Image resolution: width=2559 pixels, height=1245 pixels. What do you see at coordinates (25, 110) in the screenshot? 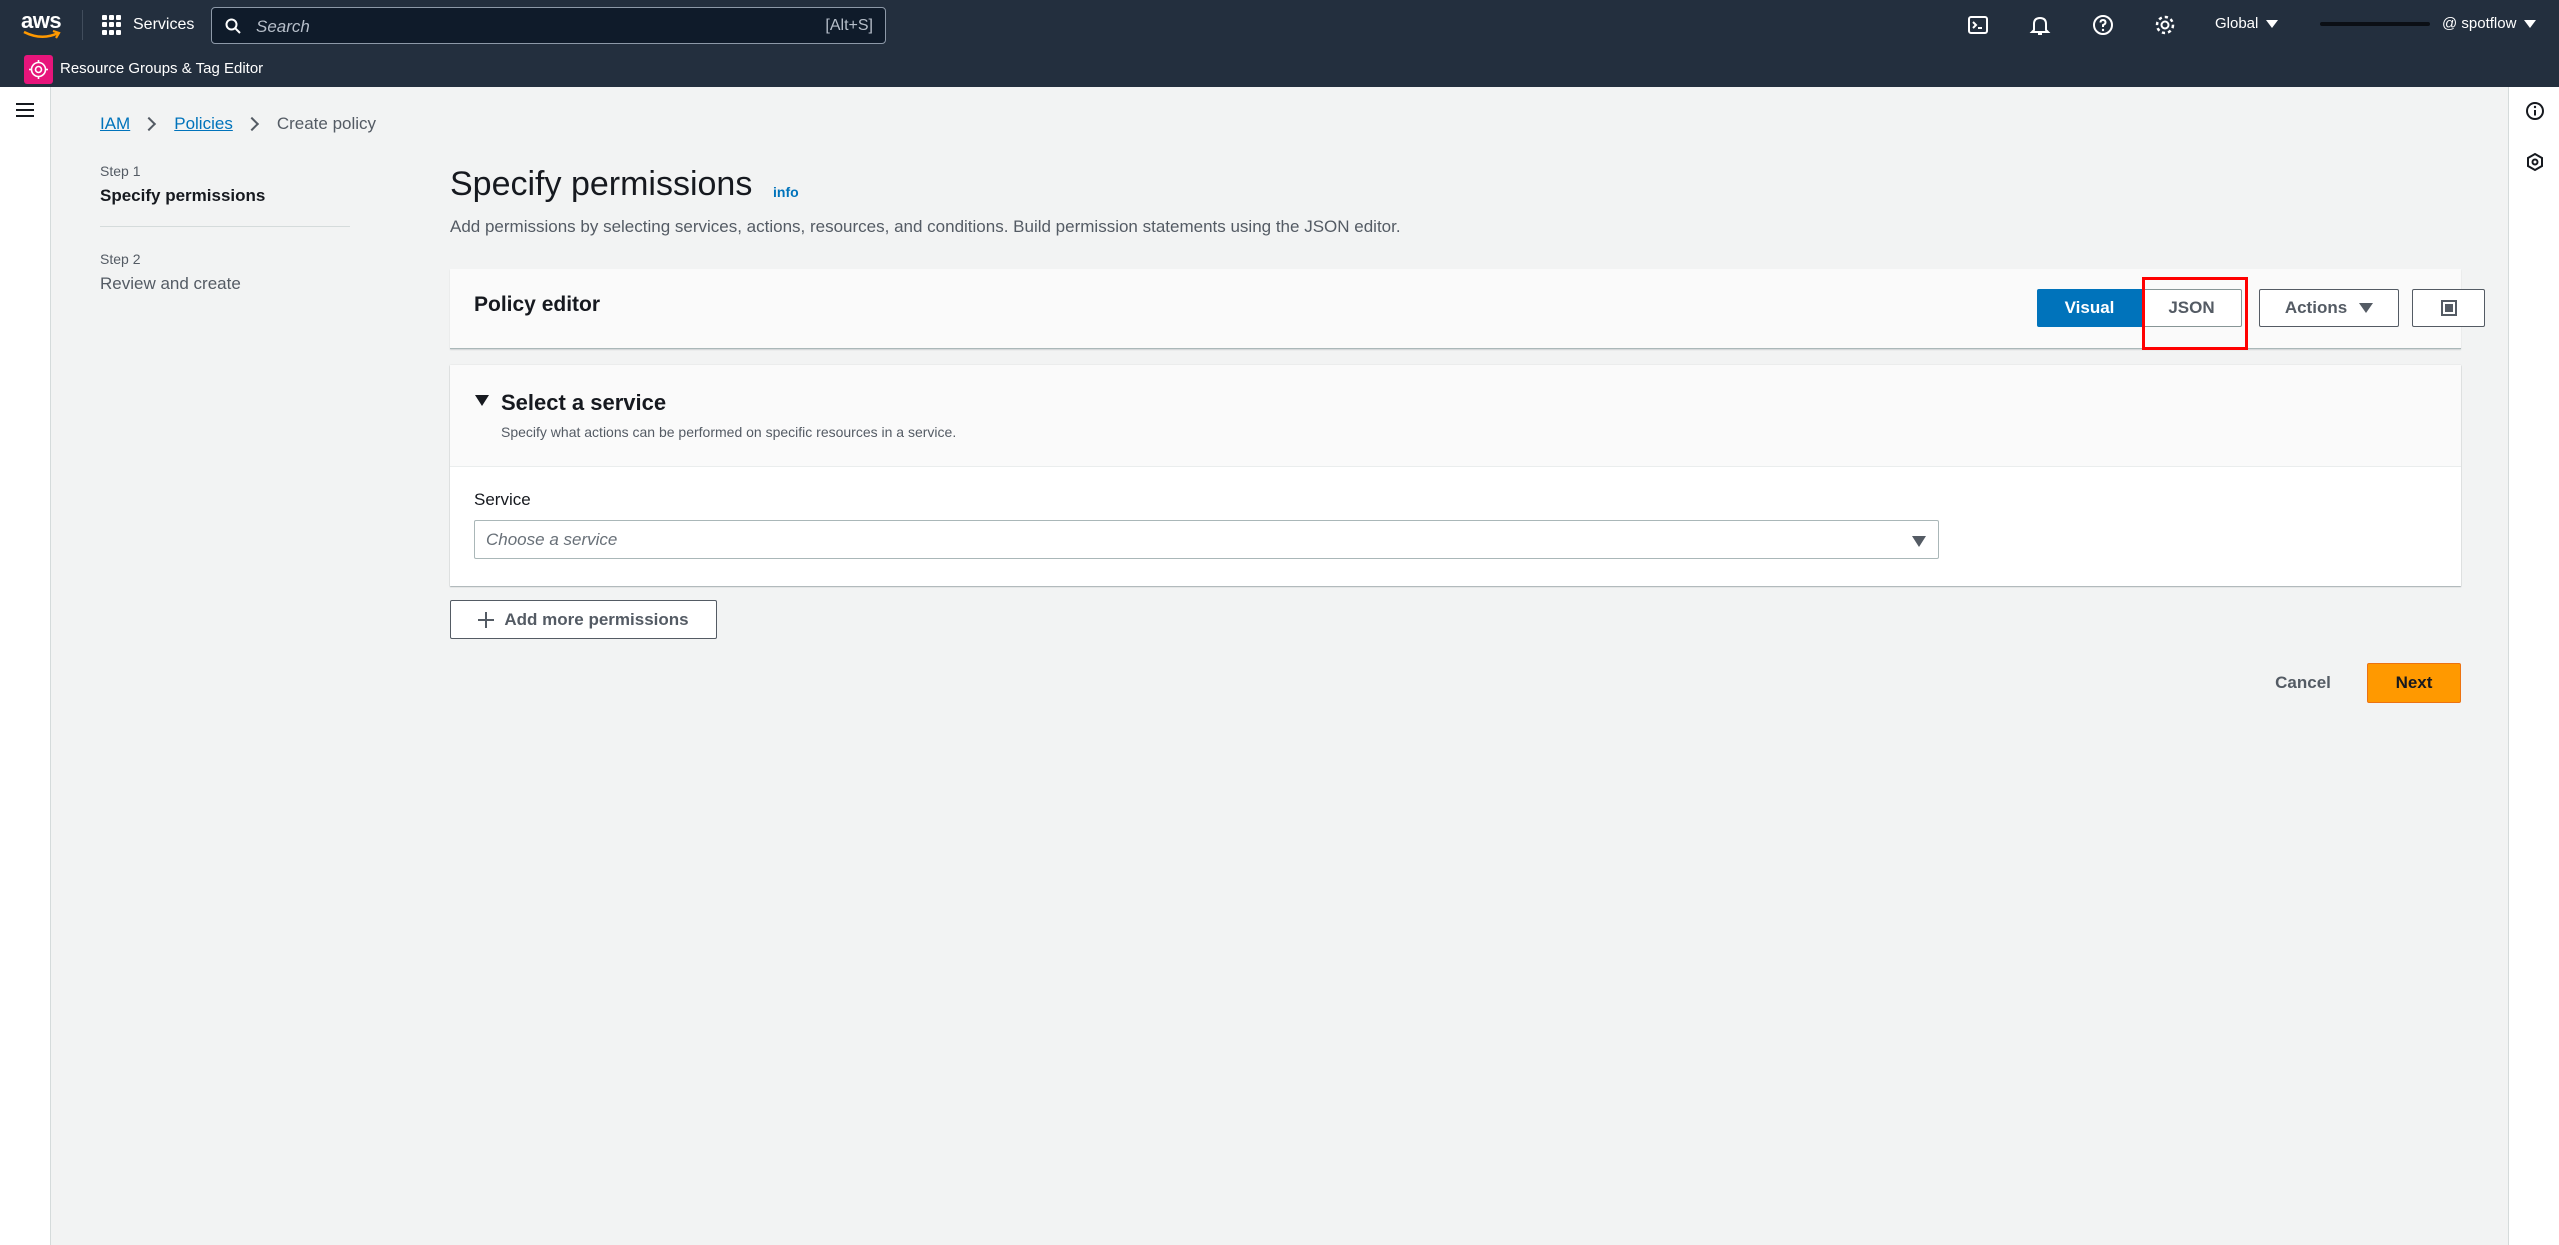
I see `menu-icon` at bounding box center [25, 110].